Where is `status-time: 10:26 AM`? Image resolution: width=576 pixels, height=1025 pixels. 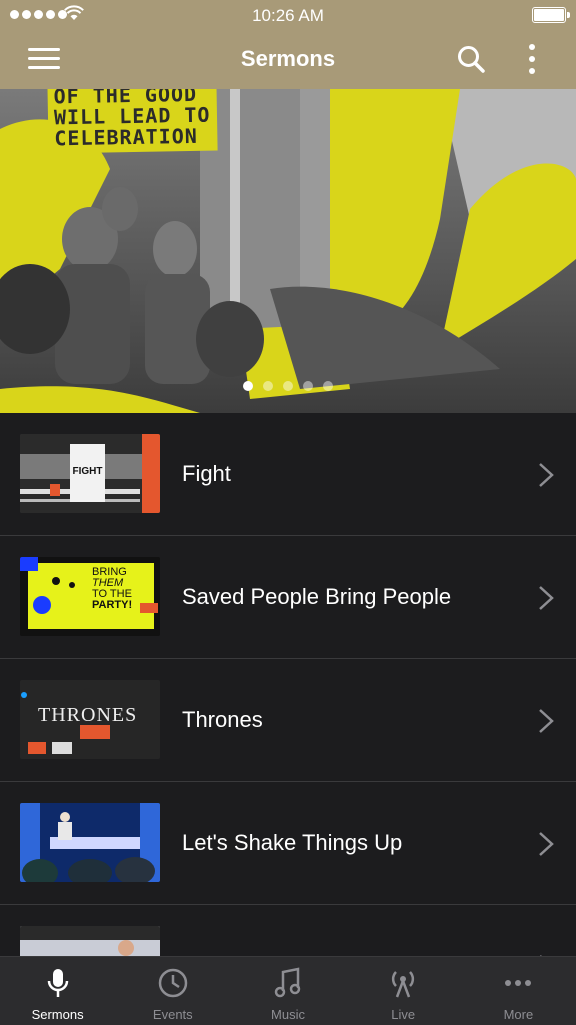 status-time: 10:26 AM is located at coordinates (288, 15).